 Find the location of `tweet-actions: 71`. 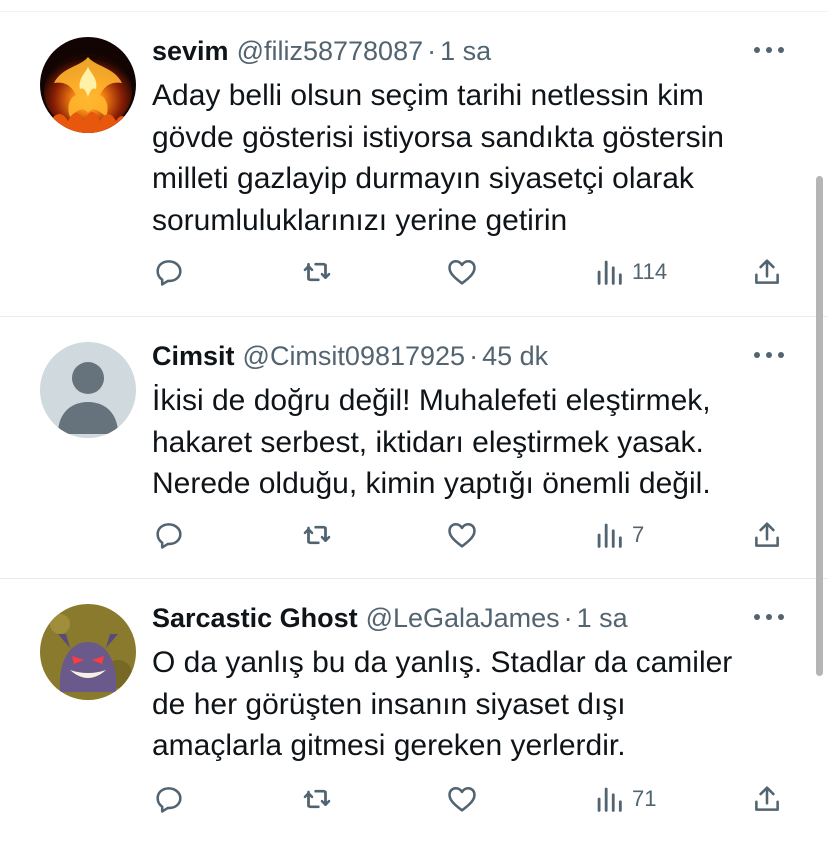

tweet-actions: 71 is located at coordinates (414, 799).